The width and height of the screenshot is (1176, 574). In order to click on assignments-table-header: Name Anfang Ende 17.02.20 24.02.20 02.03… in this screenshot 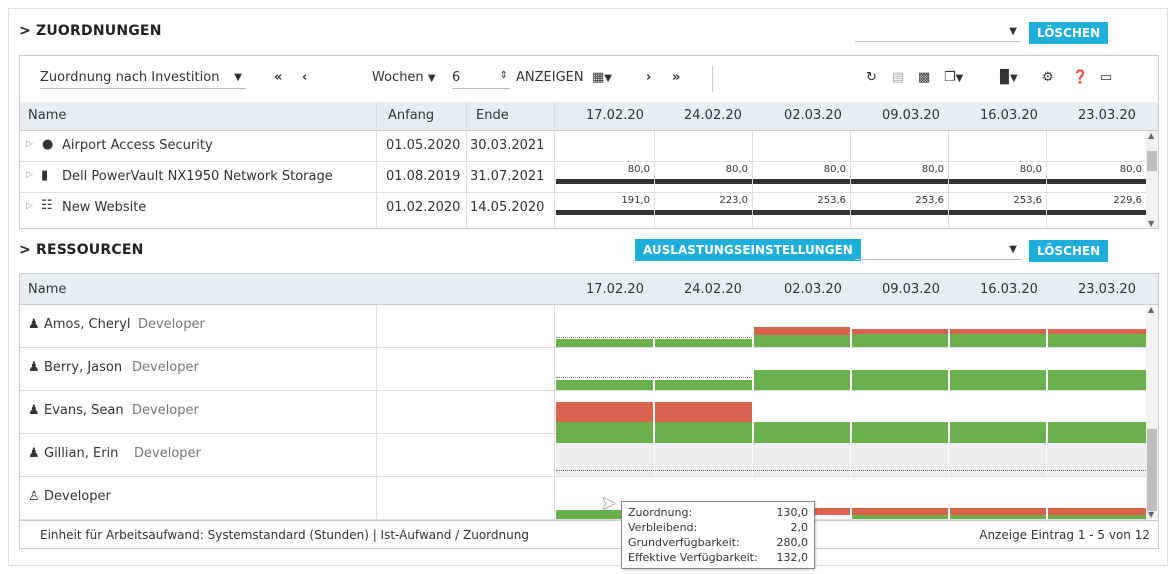, I will do `click(589, 116)`.